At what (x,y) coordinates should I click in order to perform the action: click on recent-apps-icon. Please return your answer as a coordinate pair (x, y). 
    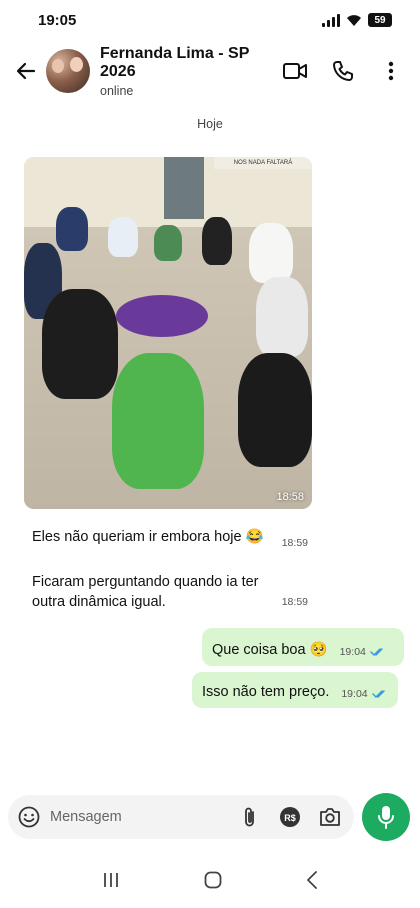
    Looking at the image, I should click on (111, 880).